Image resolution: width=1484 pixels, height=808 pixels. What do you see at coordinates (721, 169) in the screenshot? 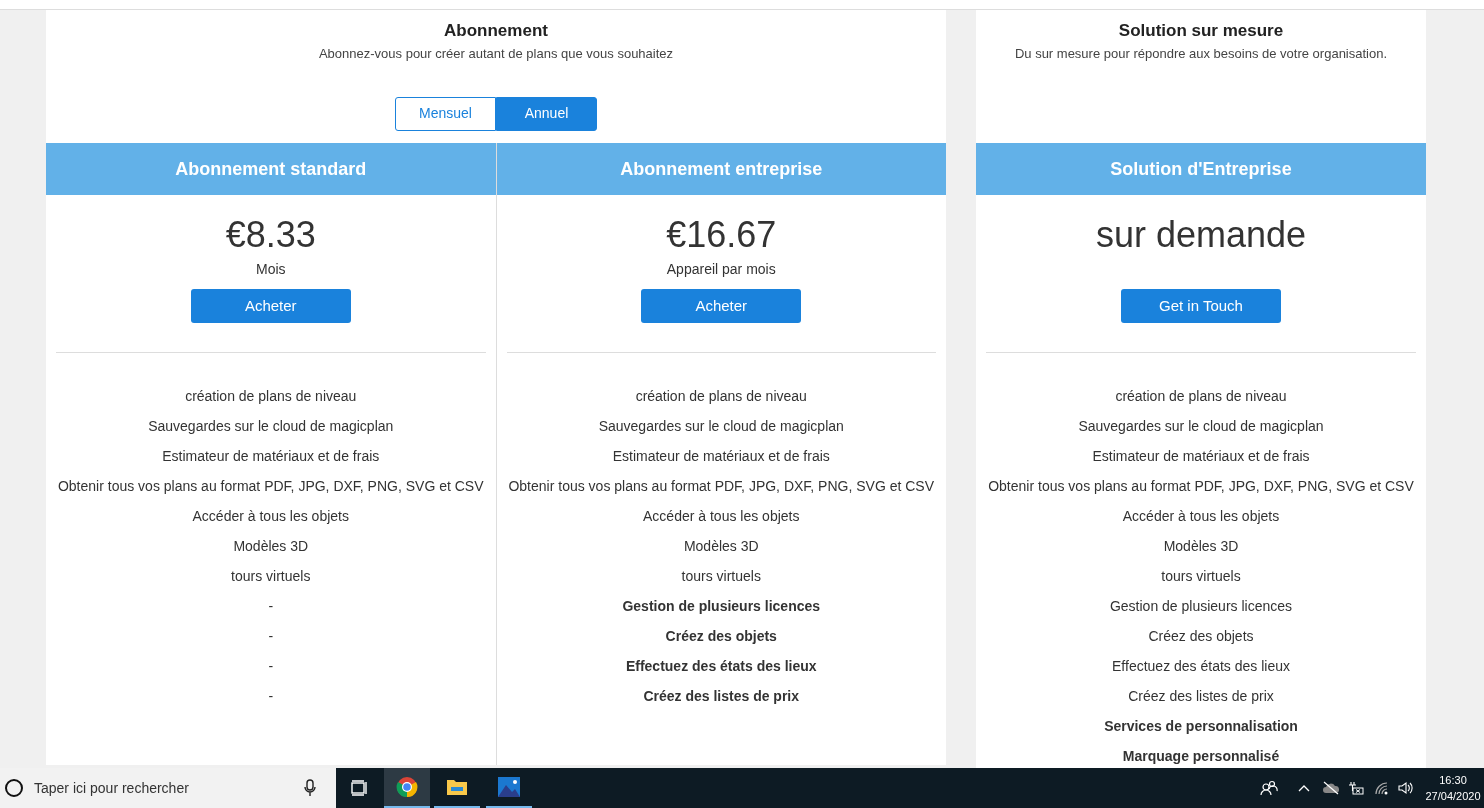
I see `plan-header: Abonnement entreprise` at bounding box center [721, 169].